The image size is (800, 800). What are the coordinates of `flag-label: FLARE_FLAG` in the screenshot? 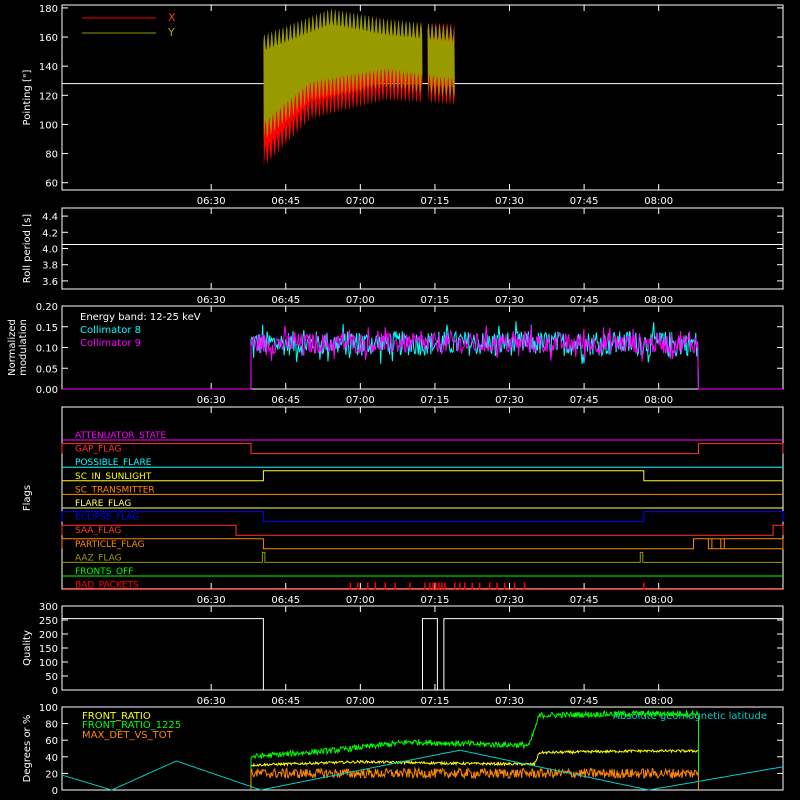 It's located at (103, 504).